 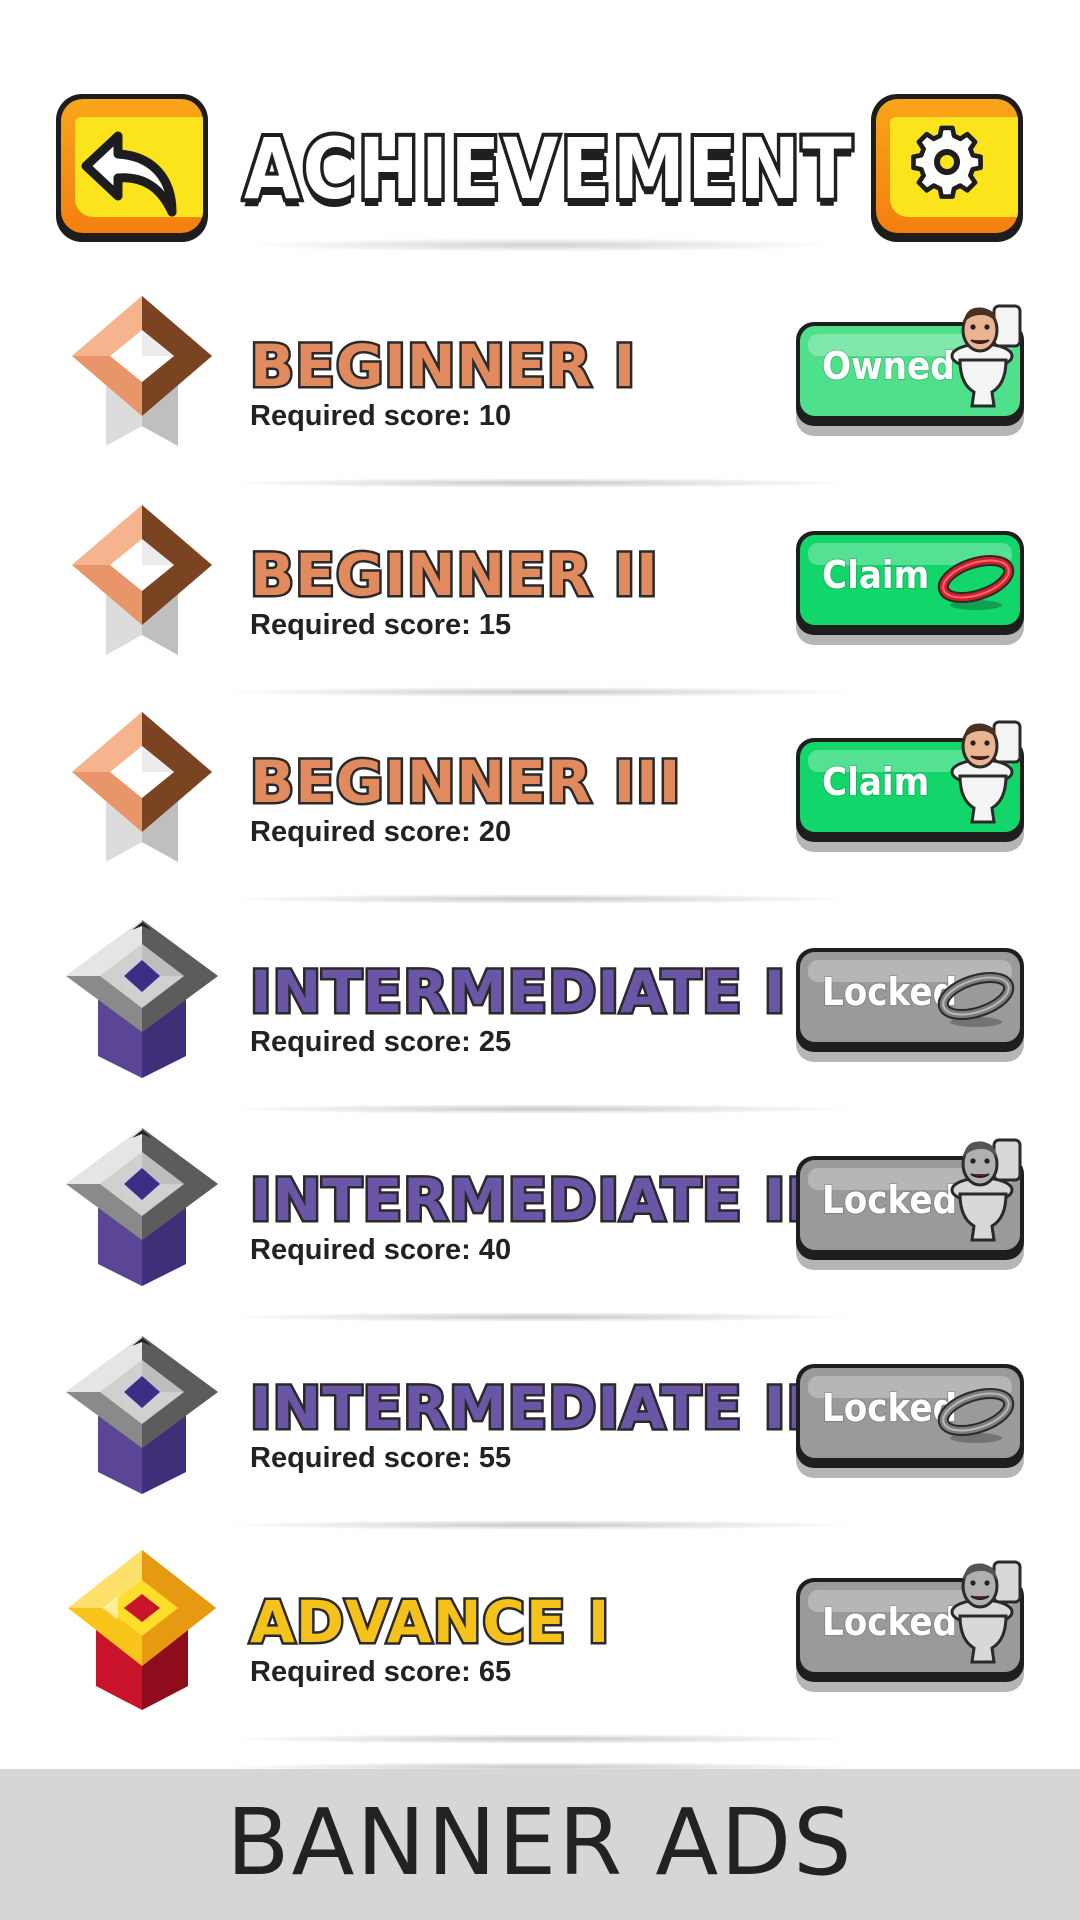 I want to click on back-arrow-icon, so click(x=129, y=174).